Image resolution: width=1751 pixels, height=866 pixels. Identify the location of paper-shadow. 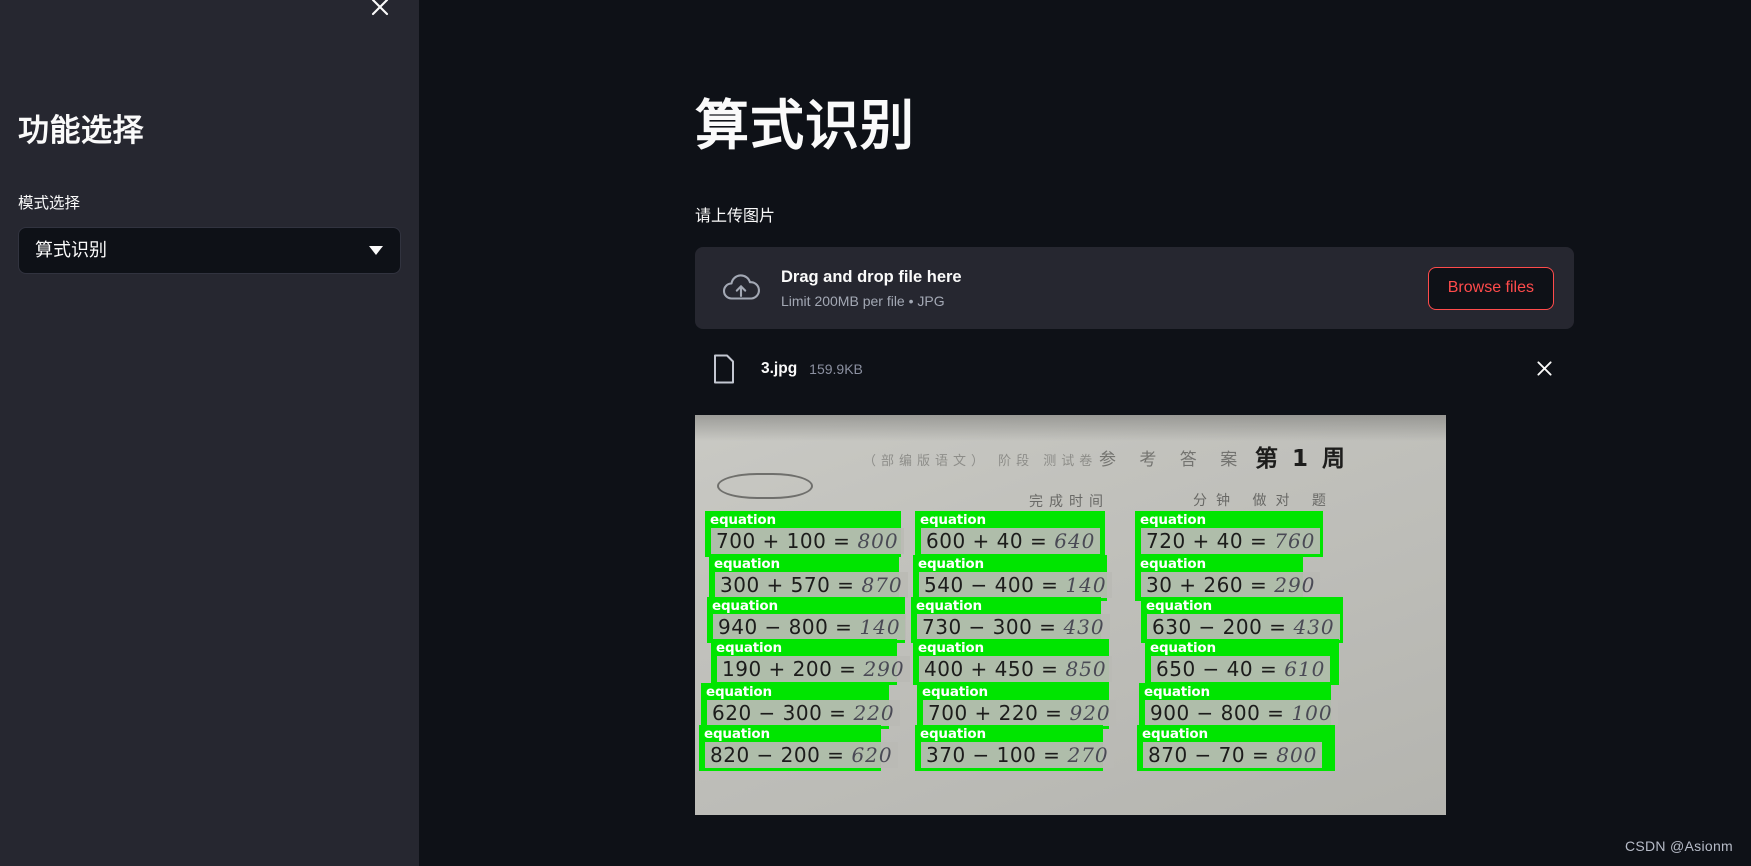
(1070, 428).